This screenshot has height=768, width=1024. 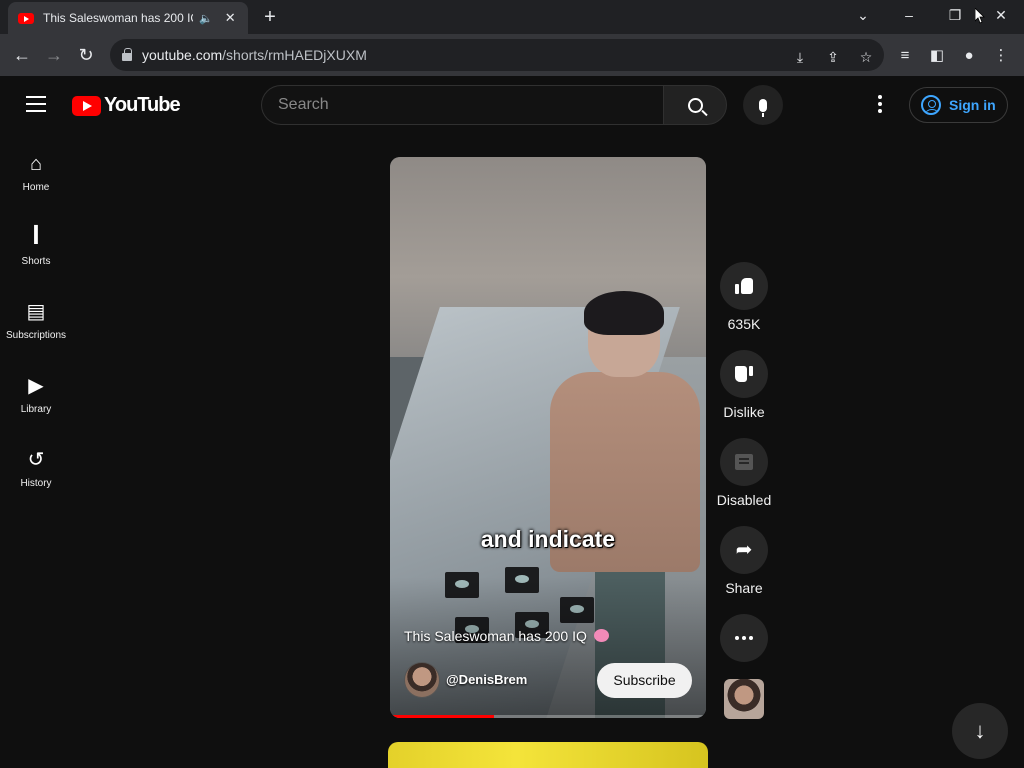 I want to click on sign-in-button: Sign in, so click(x=958, y=105).